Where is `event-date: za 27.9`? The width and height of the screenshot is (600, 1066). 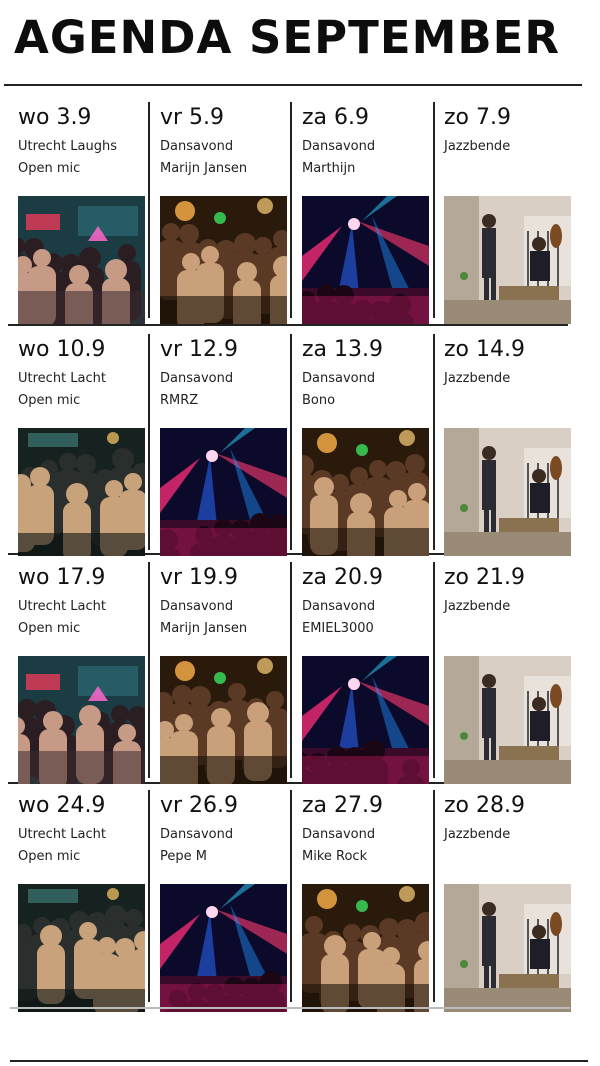 event-date: za 27.9 is located at coordinates (343, 805).